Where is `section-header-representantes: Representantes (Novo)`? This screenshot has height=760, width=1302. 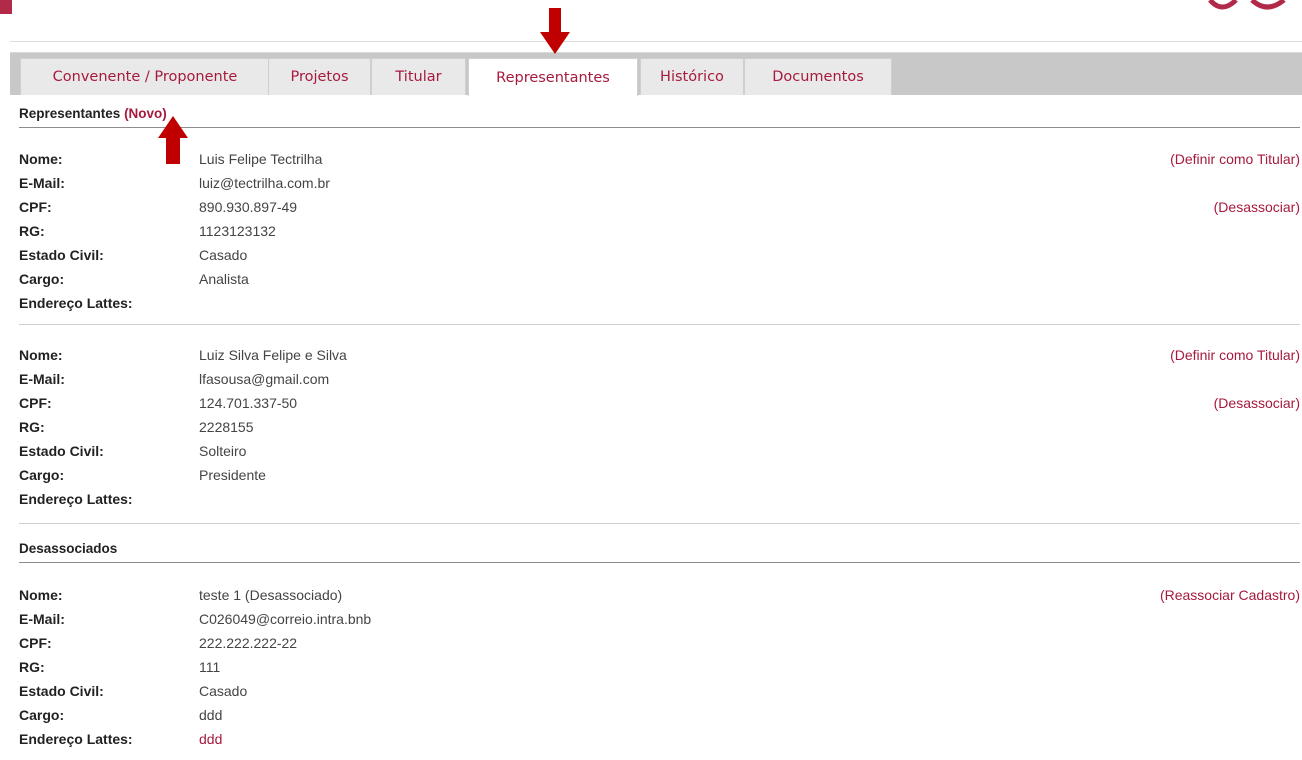 section-header-representantes: Representantes (Novo) is located at coordinates (659, 117).